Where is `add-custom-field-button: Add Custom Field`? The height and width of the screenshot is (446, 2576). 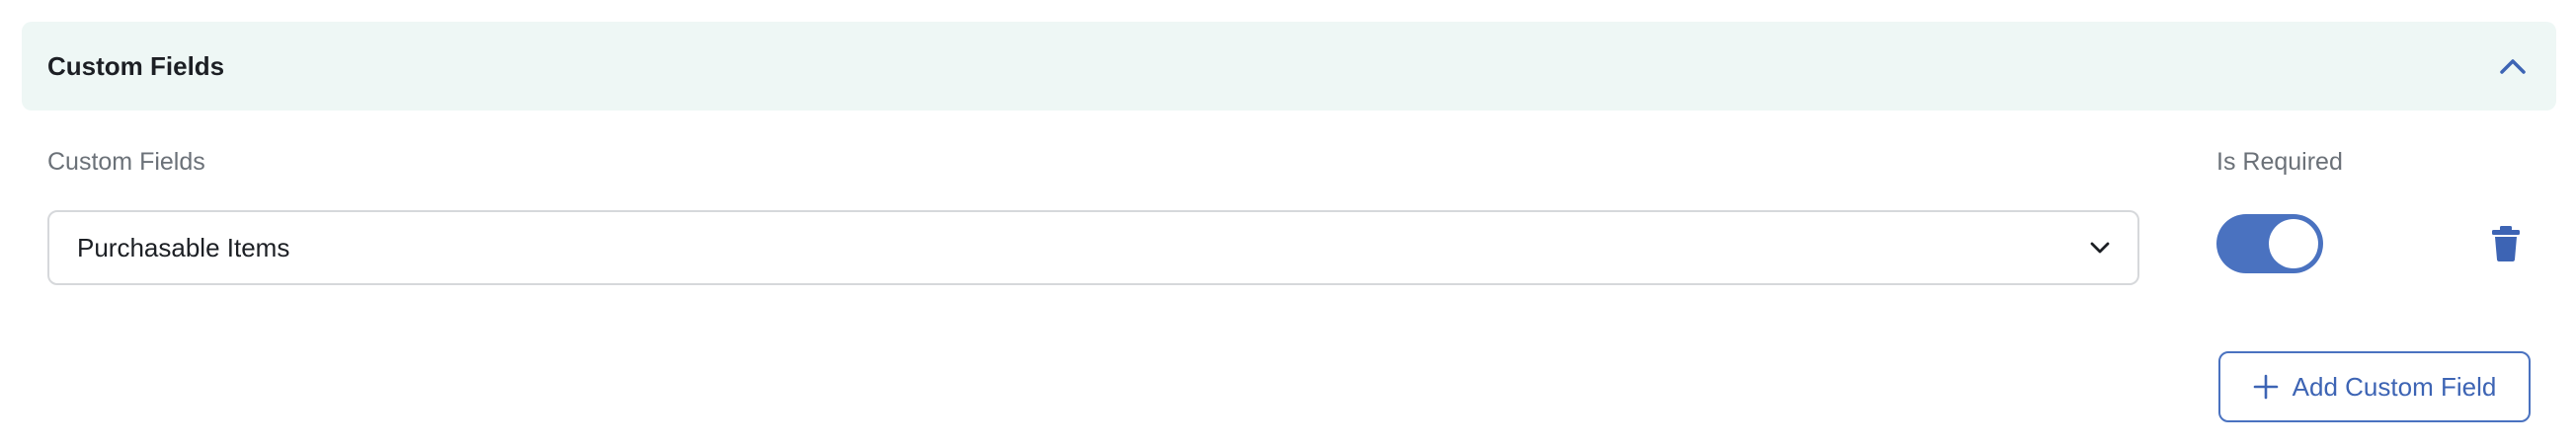
add-custom-field-button: Add Custom Field is located at coordinates (2374, 386).